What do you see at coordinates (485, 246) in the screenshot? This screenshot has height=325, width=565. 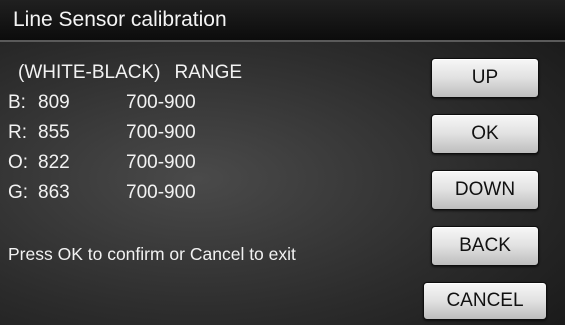 I see `back-button: BACK` at bounding box center [485, 246].